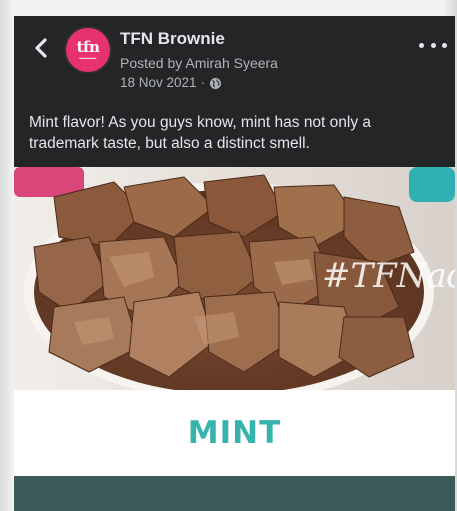 The width and height of the screenshot is (457, 511). I want to click on avatar: tfn ▬▬▬▬, so click(88, 50).